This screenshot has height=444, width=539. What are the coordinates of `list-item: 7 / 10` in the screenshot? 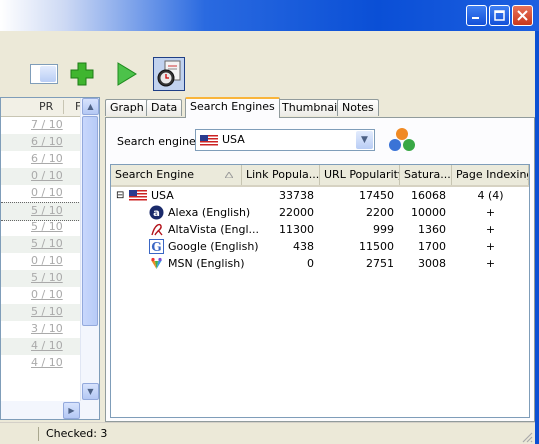 It's located at (41, 125).